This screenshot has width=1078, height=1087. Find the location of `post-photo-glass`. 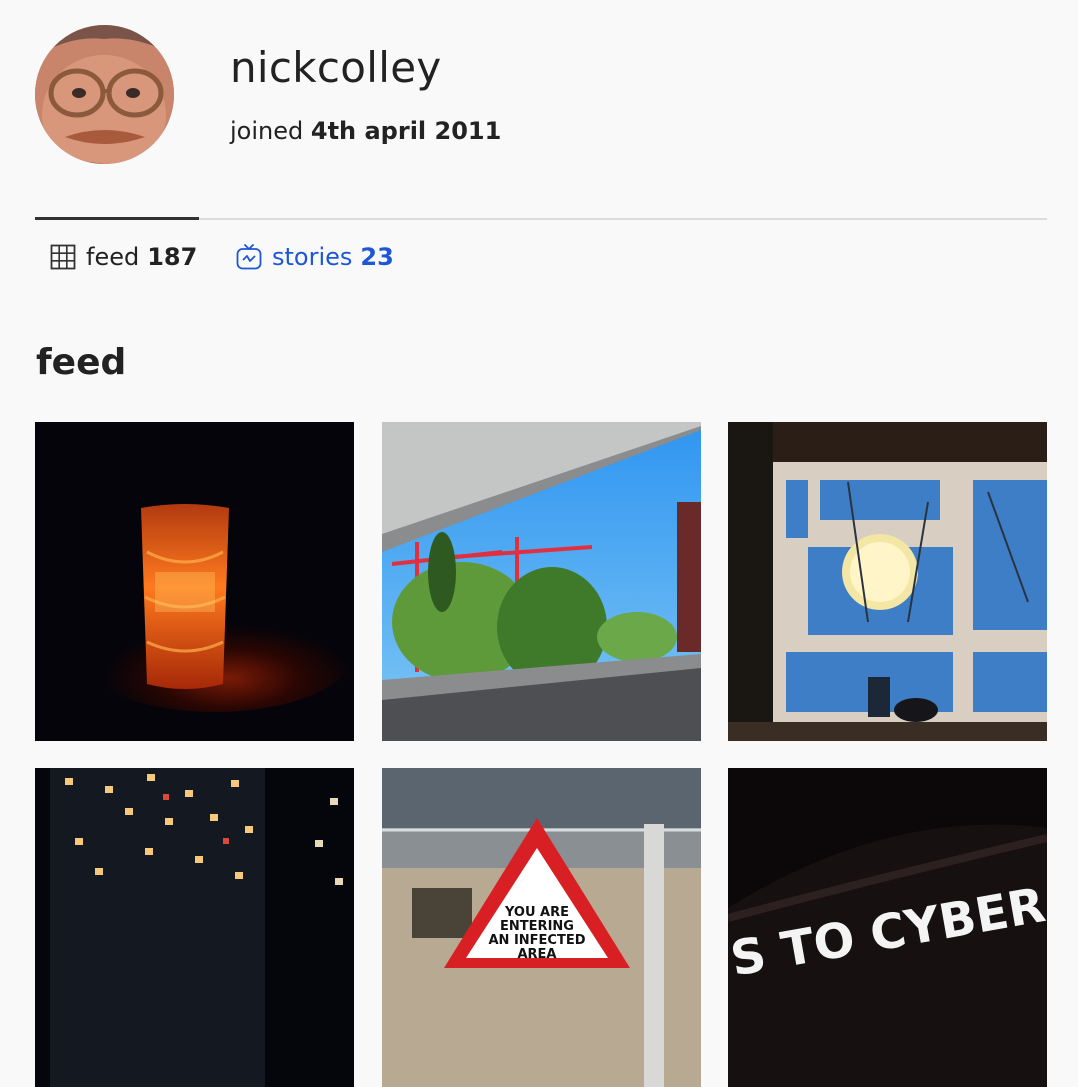

post-photo-glass is located at coordinates (194, 581).